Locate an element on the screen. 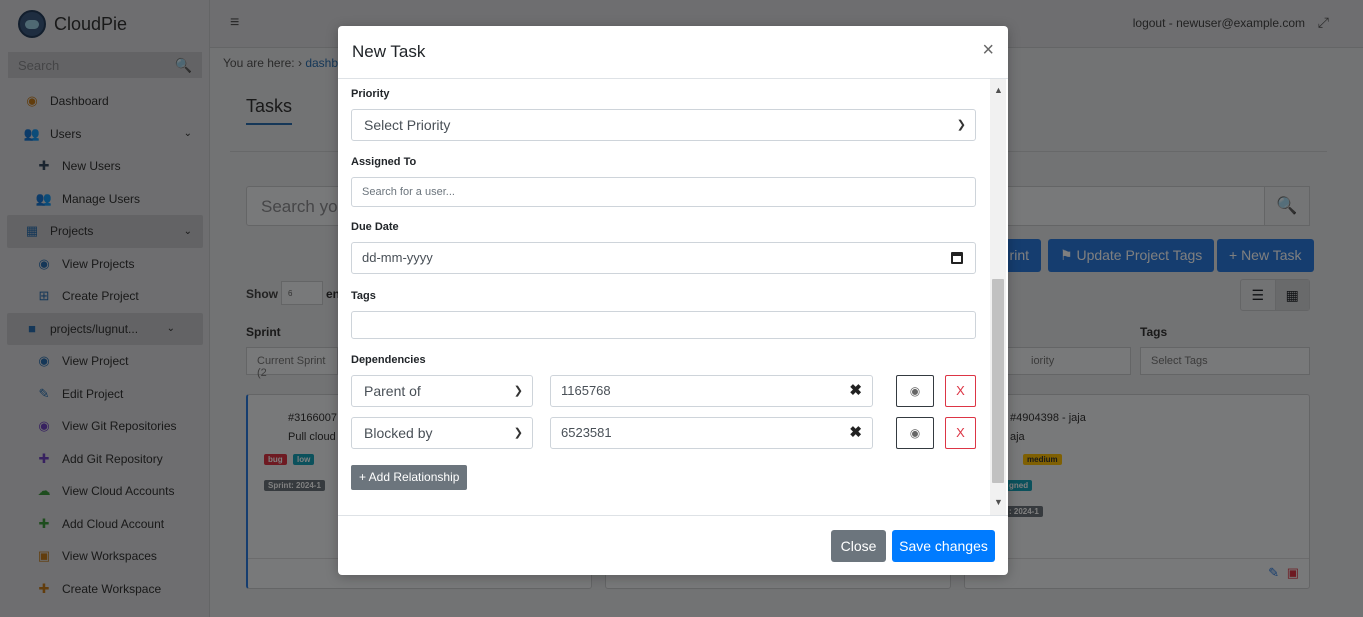  add-relationship-button: + Add Relationship is located at coordinates (409, 477).